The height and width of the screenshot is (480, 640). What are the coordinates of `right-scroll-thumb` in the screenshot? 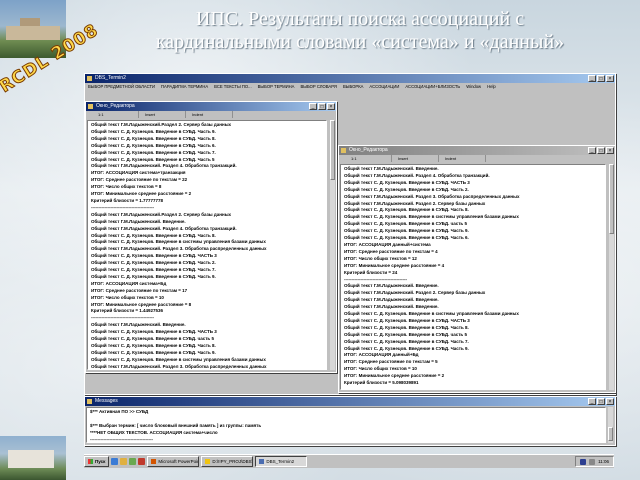 It's located at (611, 199).